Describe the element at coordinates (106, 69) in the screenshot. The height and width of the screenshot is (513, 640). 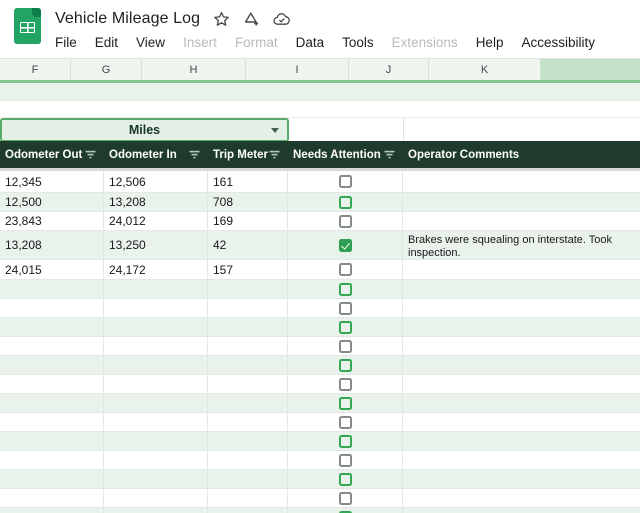
I see `column-header-g: G` at that location.